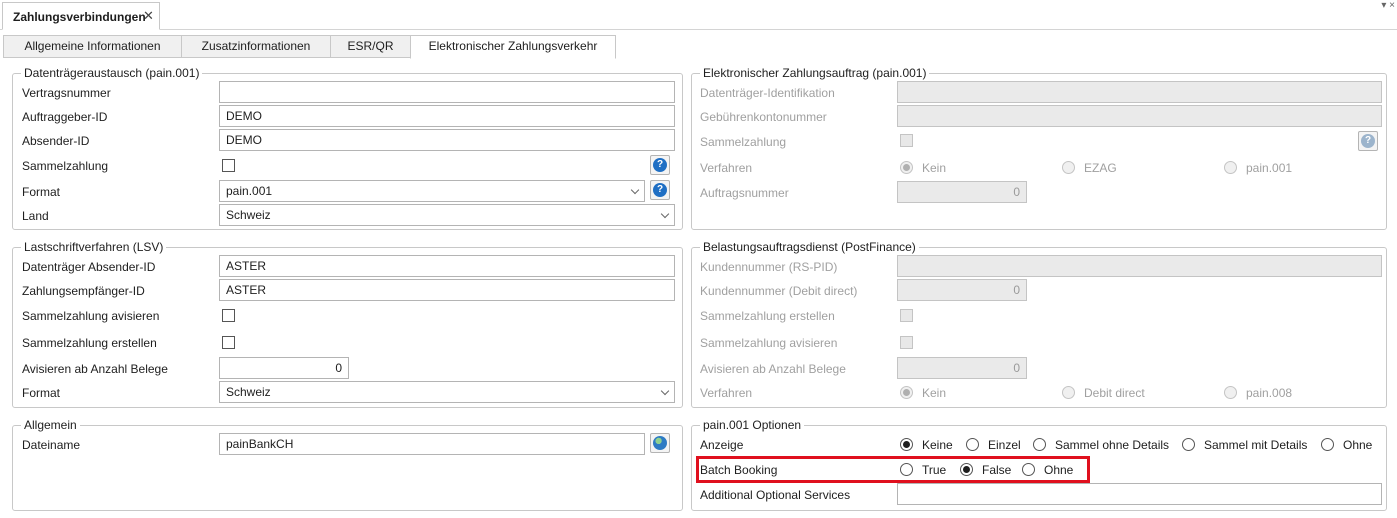  I want to click on pf-sammelzahlung-erstellen-label: Sammelzahlung erstellen, so click(767, 316).